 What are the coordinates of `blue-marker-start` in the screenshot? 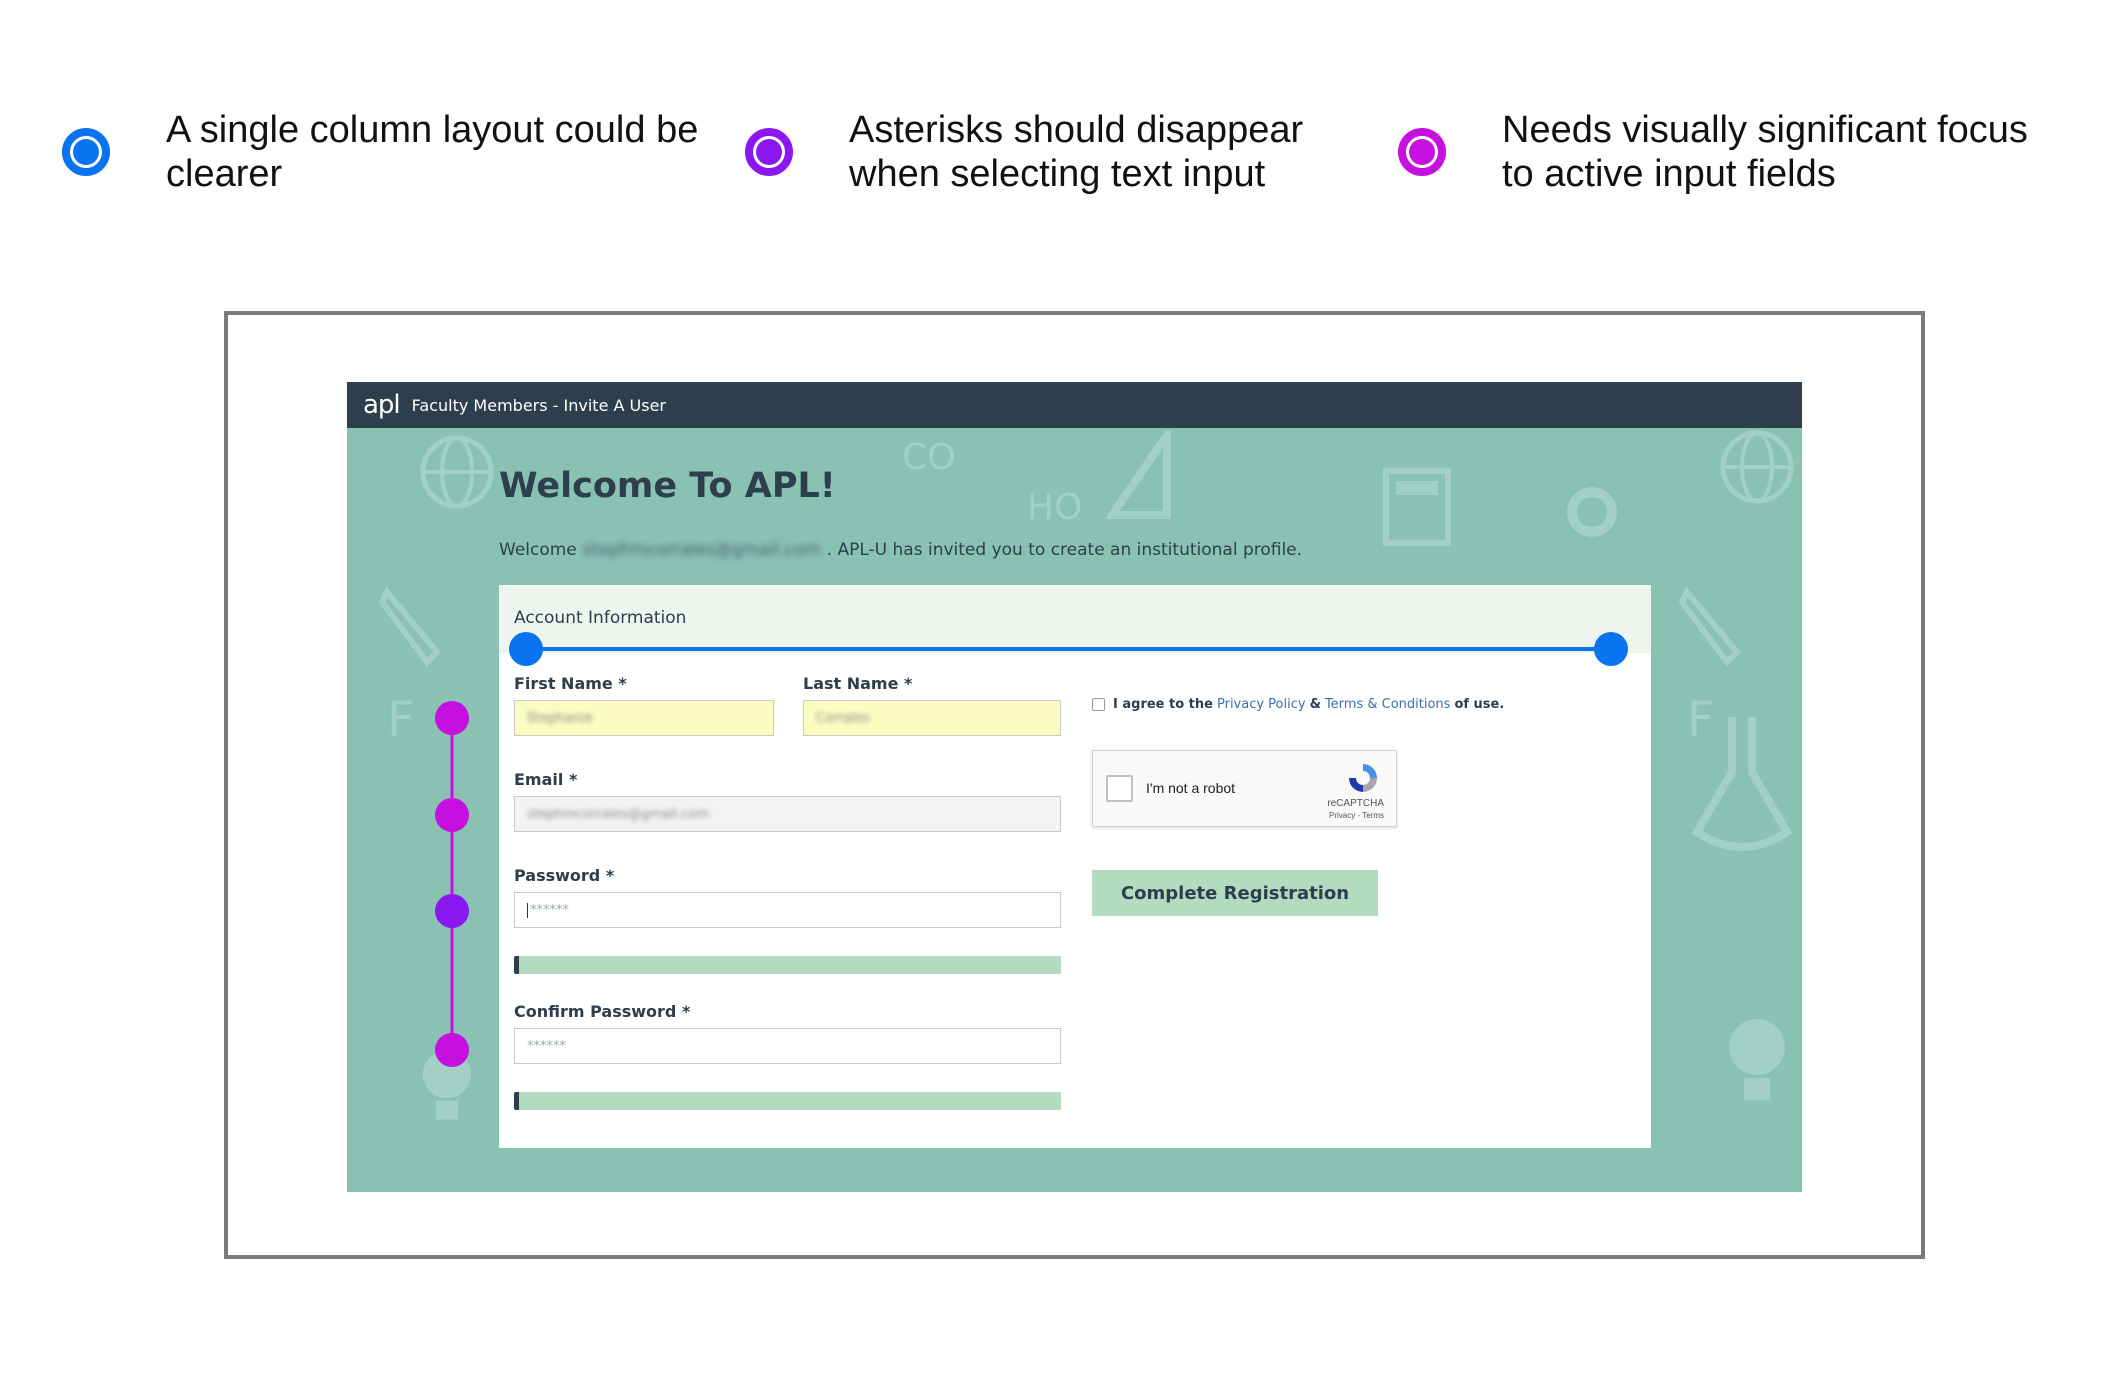 It's located at (526, 649).